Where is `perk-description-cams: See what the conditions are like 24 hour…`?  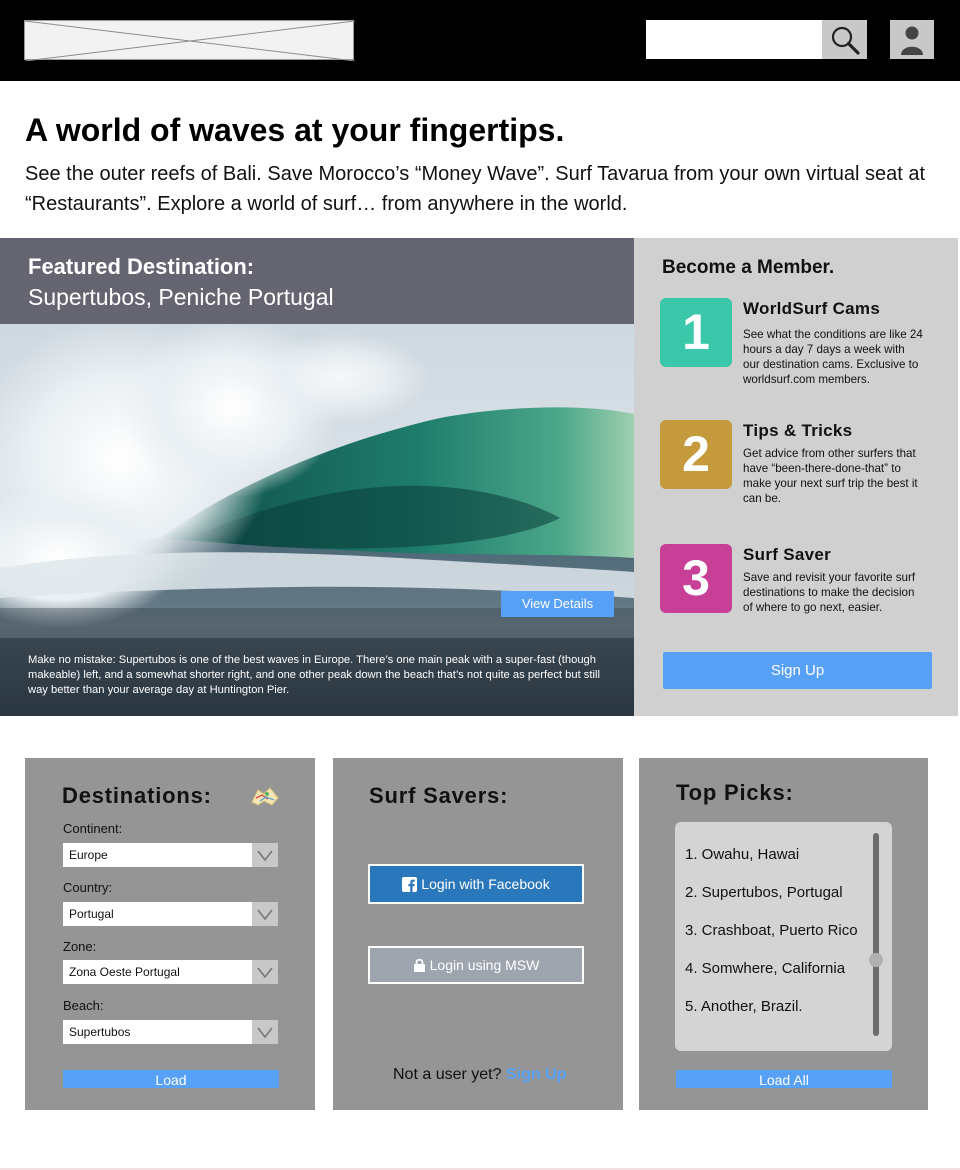 perk-description-cams: See what the conditions are like 24 hour… is located at coordinates (833, 357).